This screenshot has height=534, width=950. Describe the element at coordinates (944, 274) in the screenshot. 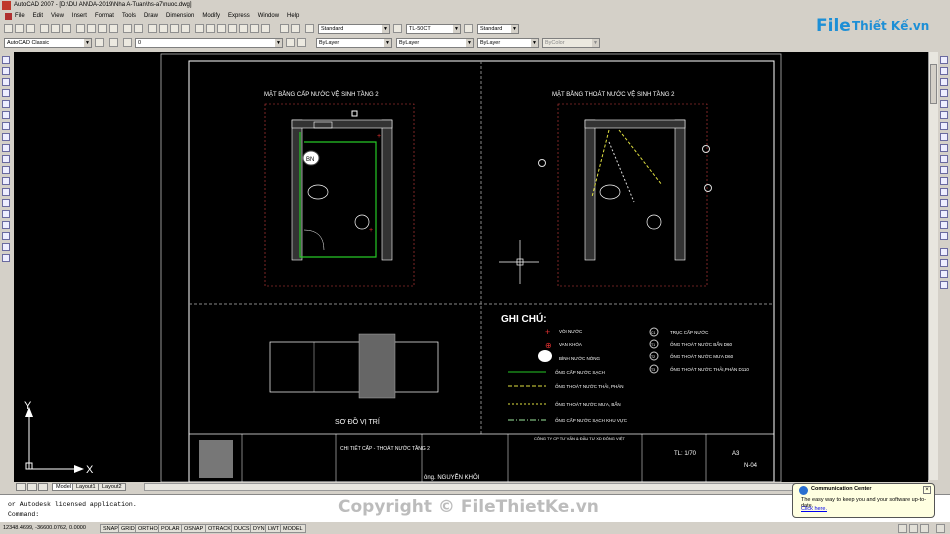

I see `send-back-icon` at that location.